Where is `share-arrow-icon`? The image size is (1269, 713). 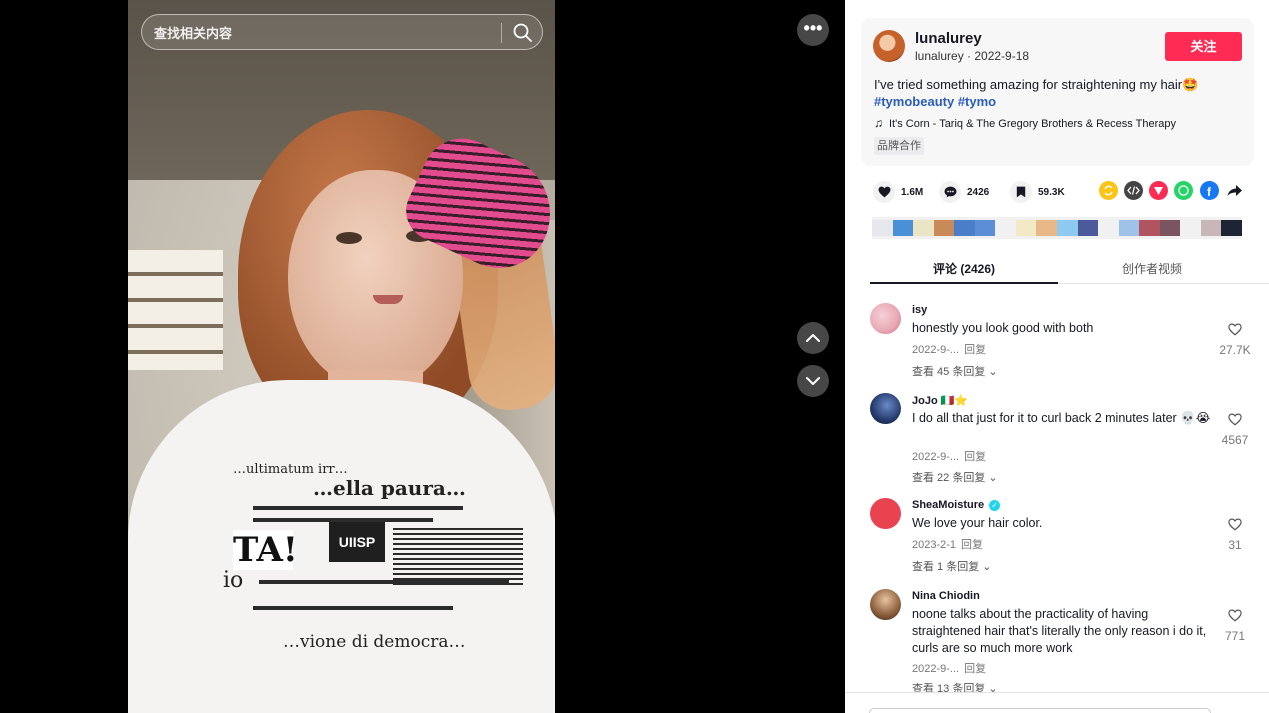 share-arrow-icon is located at coordinates (1234, 190).